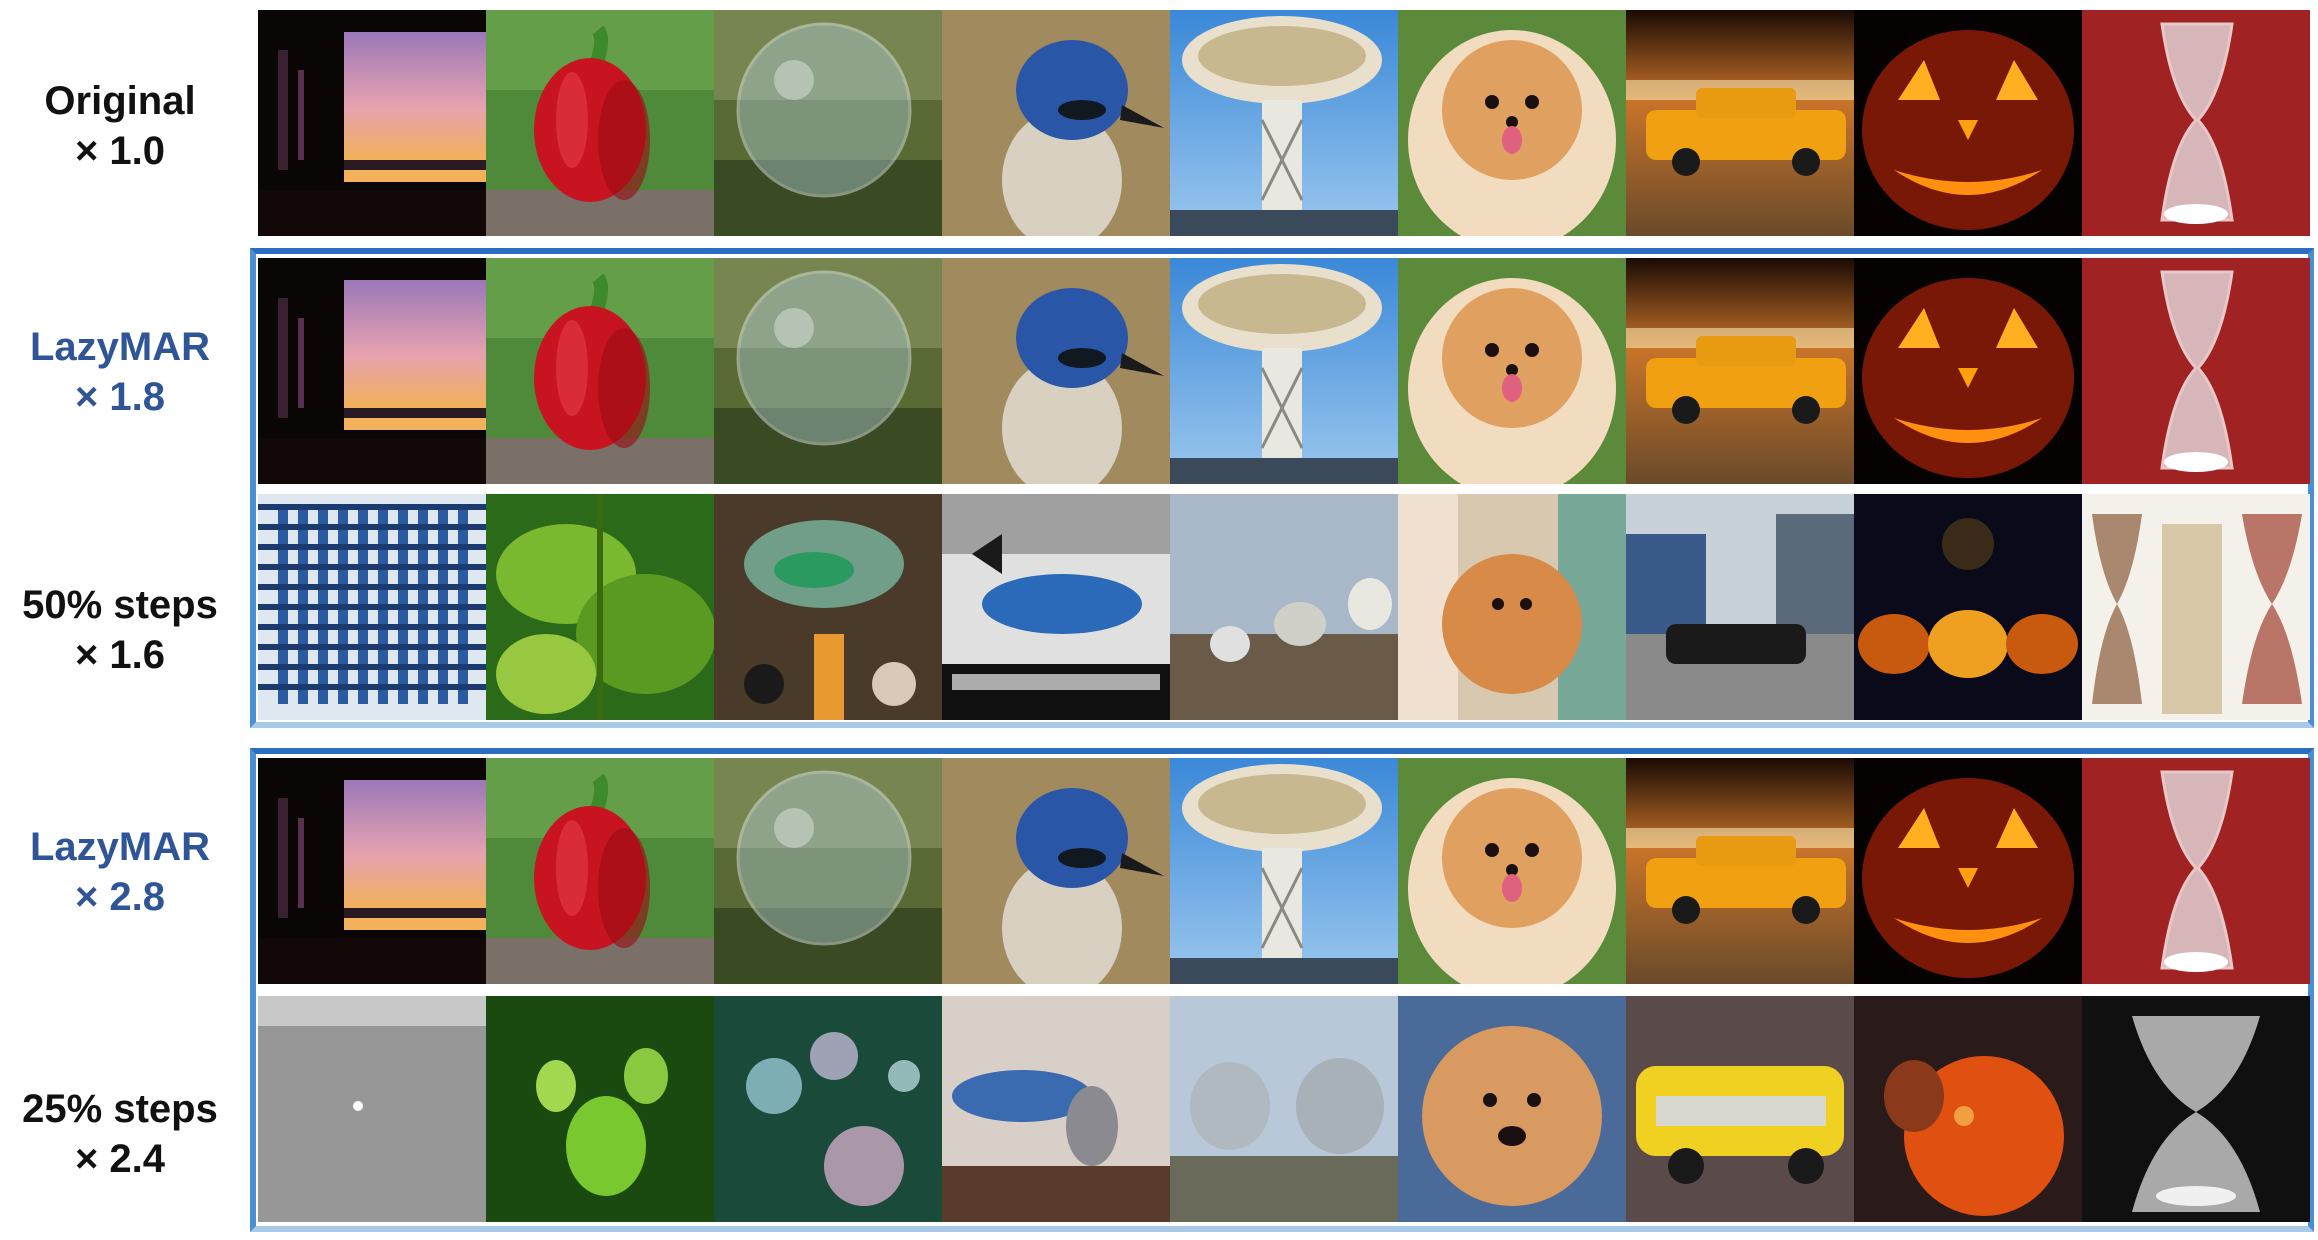 The height and width of the screenshot is (1240, 2318). Describe the element at coordinates (600, 1109) in the screenshot. I see `image-green-peppers` at that location.